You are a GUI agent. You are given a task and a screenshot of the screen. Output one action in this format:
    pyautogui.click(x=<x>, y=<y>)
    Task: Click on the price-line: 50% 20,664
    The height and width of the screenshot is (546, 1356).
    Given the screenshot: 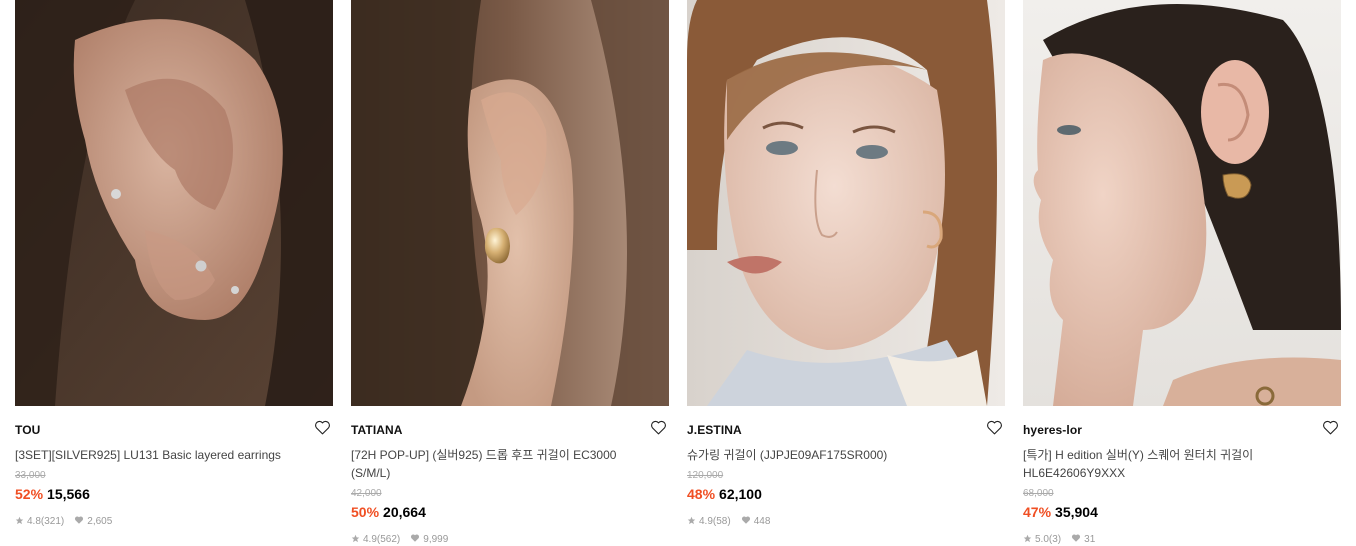 What is the action you would take?
    pyautogui.click(x=388, y=512)
    